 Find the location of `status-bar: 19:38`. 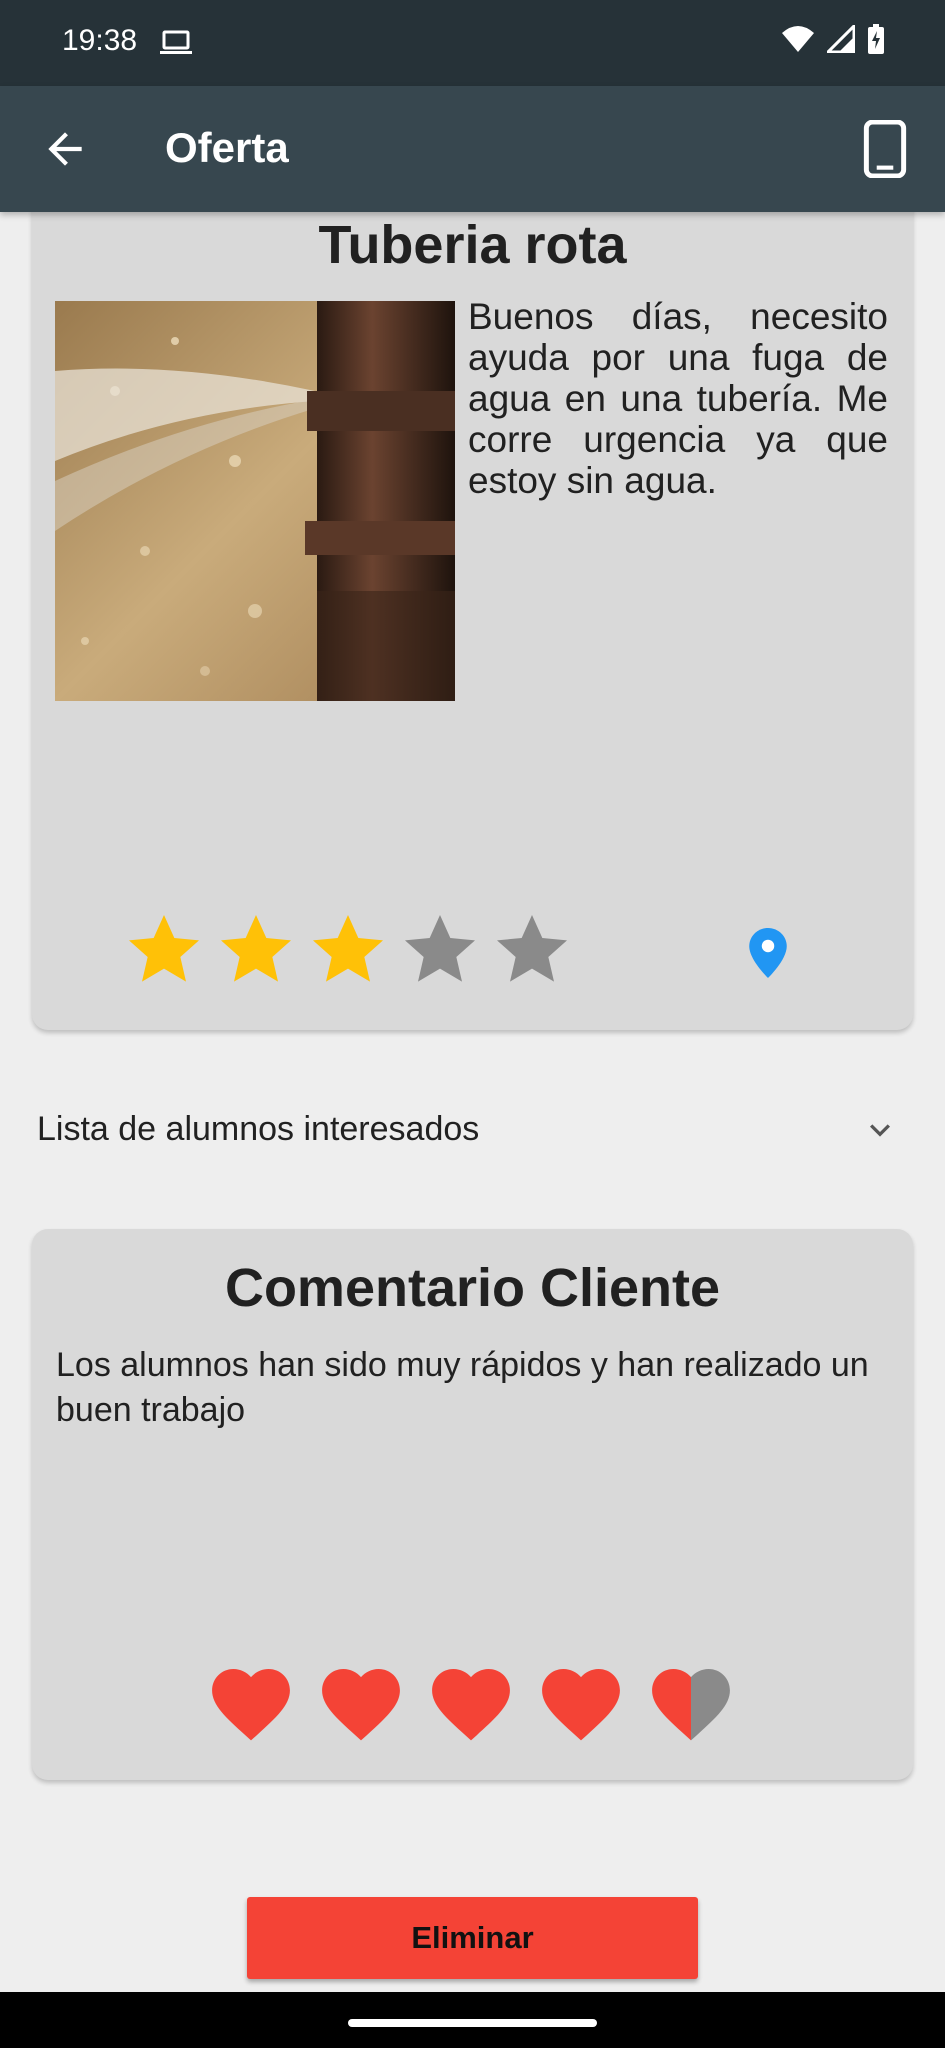

status-bar: 19:38 is located at coordinates (472, 43).